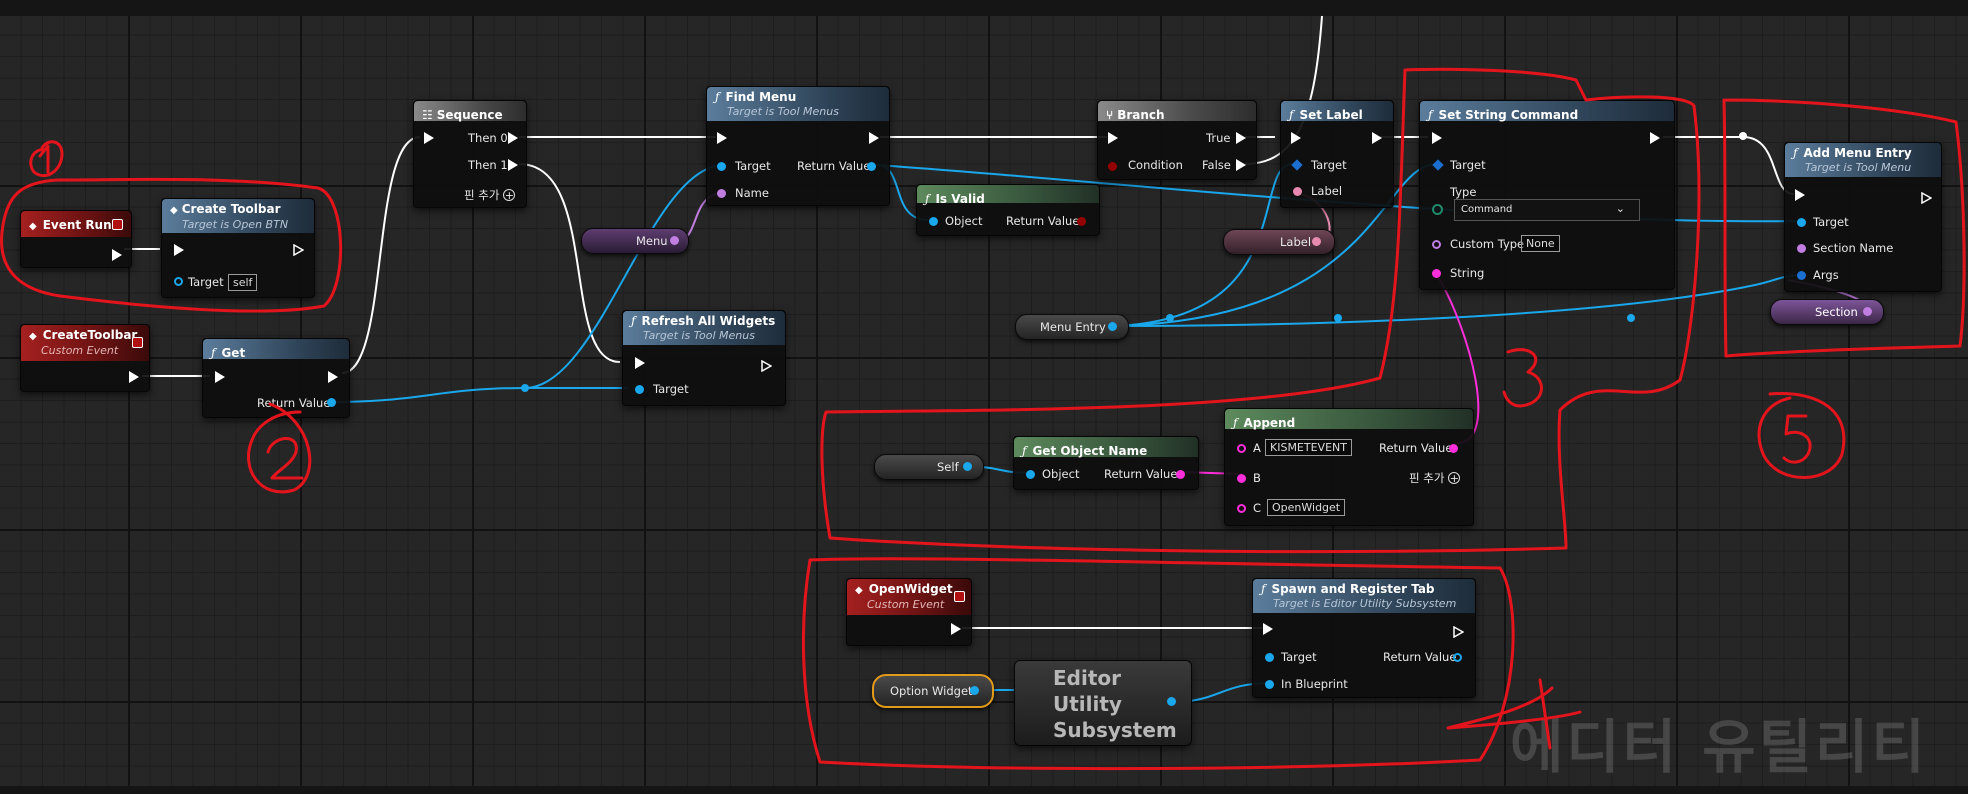 The image size is (1968, 794). What do you see at coordinates (933, 691) in the screenshot?
I see `option-widget-variable: Option Widget` at bounding box center [933, 691].